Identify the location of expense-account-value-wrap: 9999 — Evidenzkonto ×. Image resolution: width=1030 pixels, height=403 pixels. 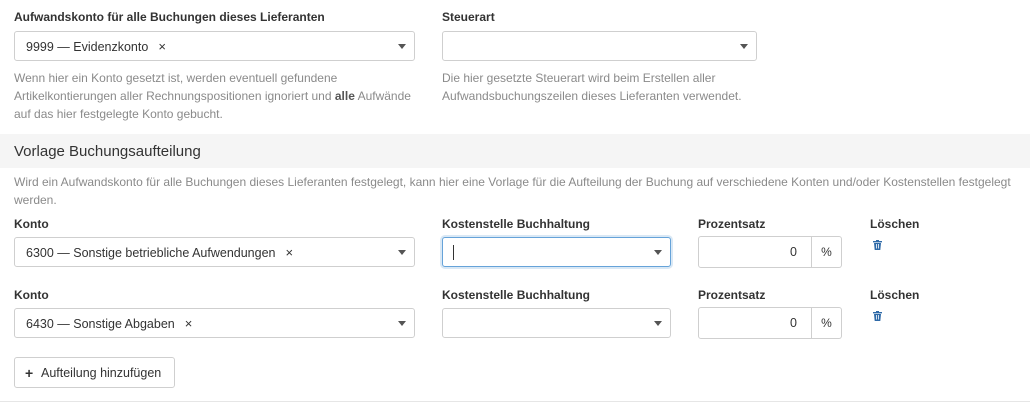
(96, 46).